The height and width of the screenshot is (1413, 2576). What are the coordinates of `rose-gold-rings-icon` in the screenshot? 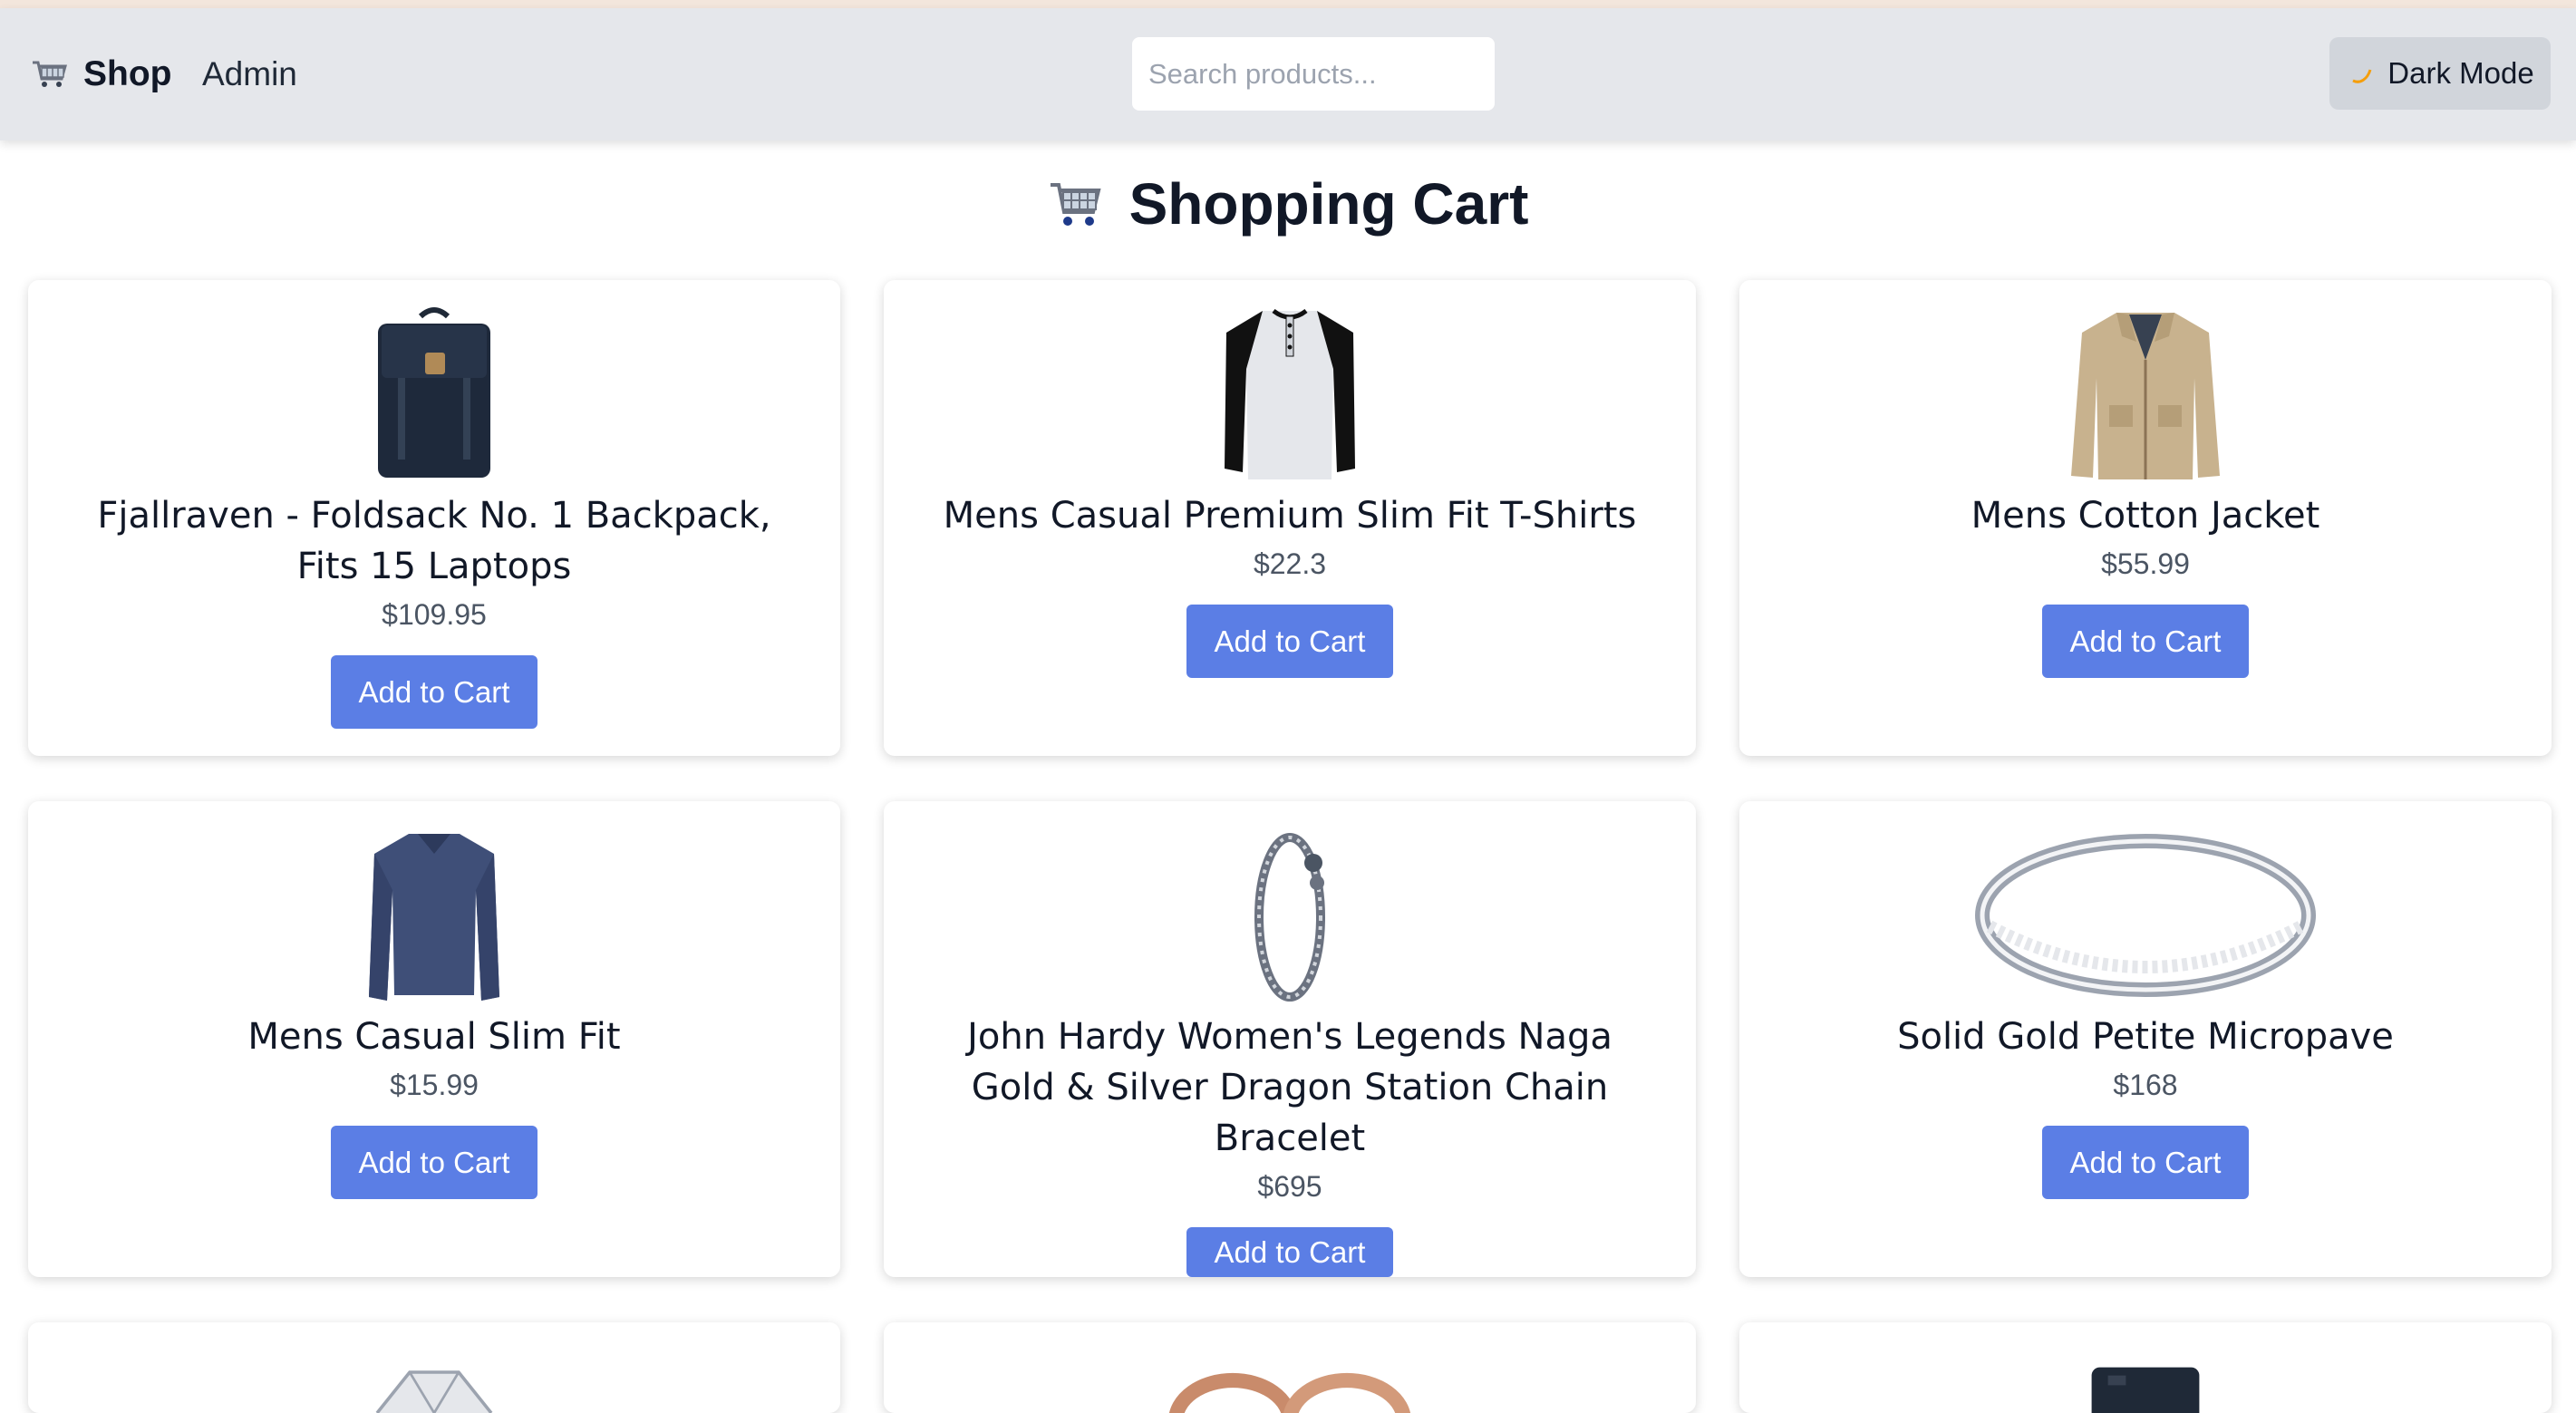 It's located at (1289, 1392).